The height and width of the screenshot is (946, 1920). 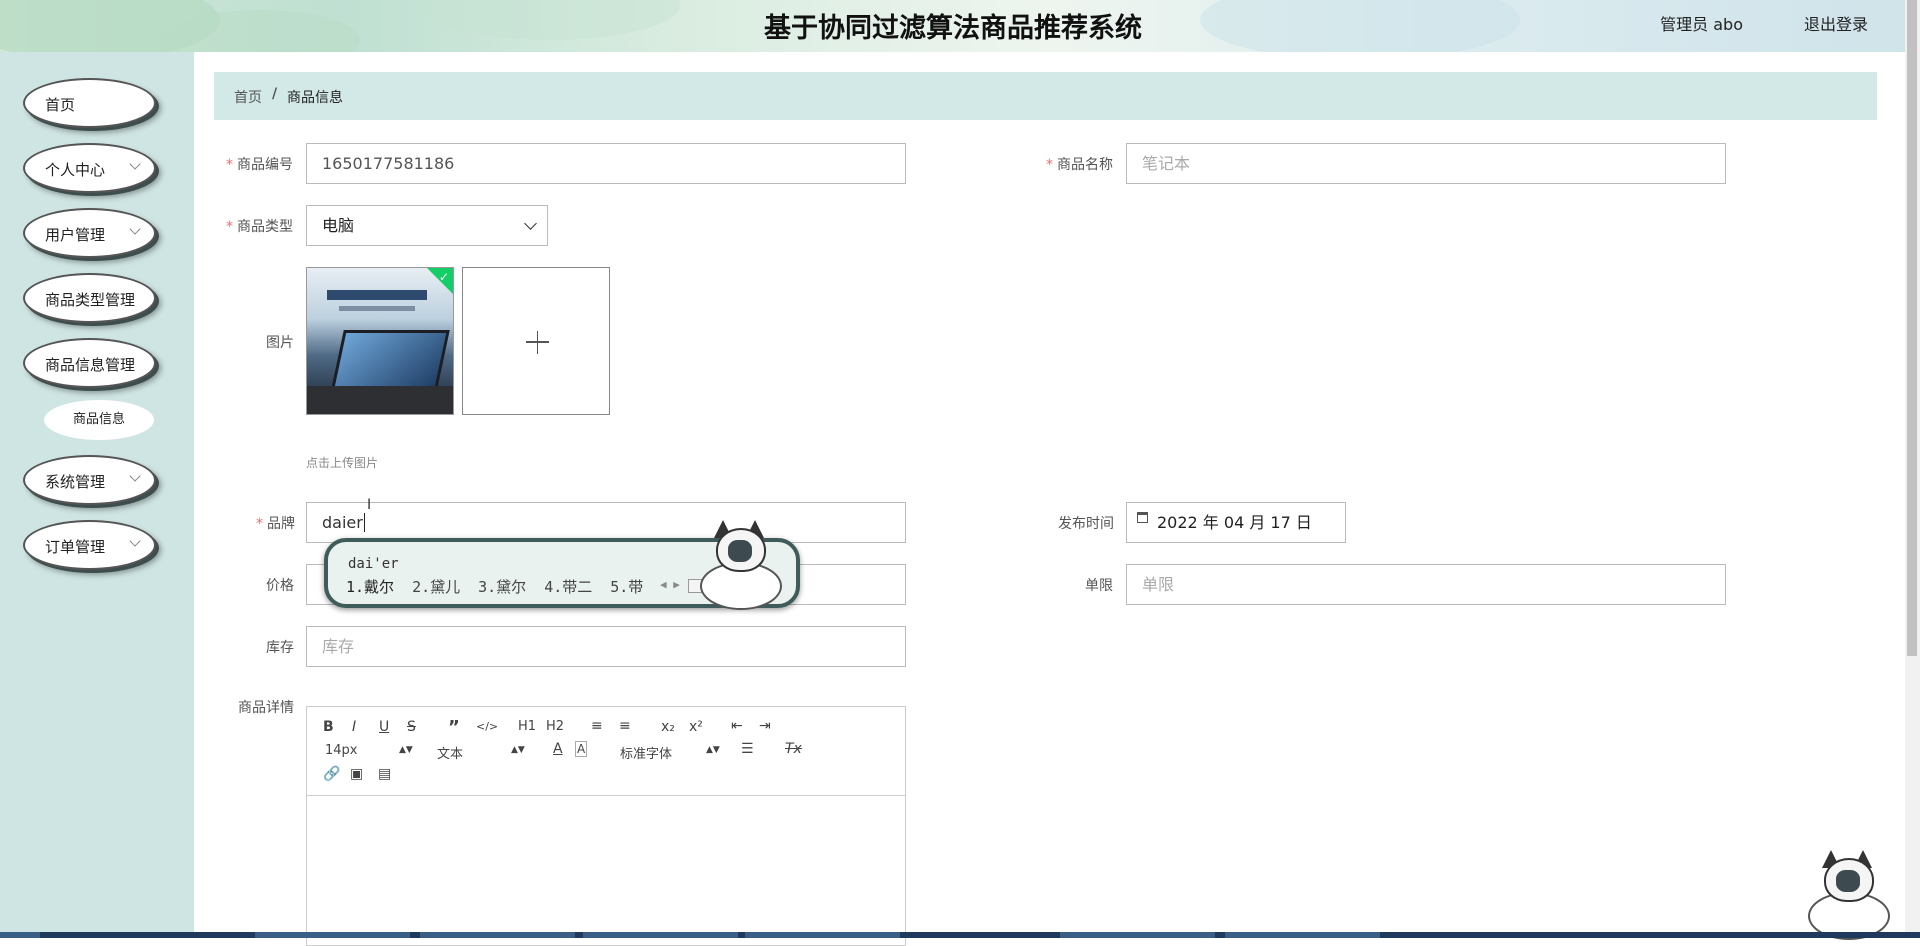 I want to click on breadcrumb: 首页 / 商品信息, so click(x=1045, y=96).